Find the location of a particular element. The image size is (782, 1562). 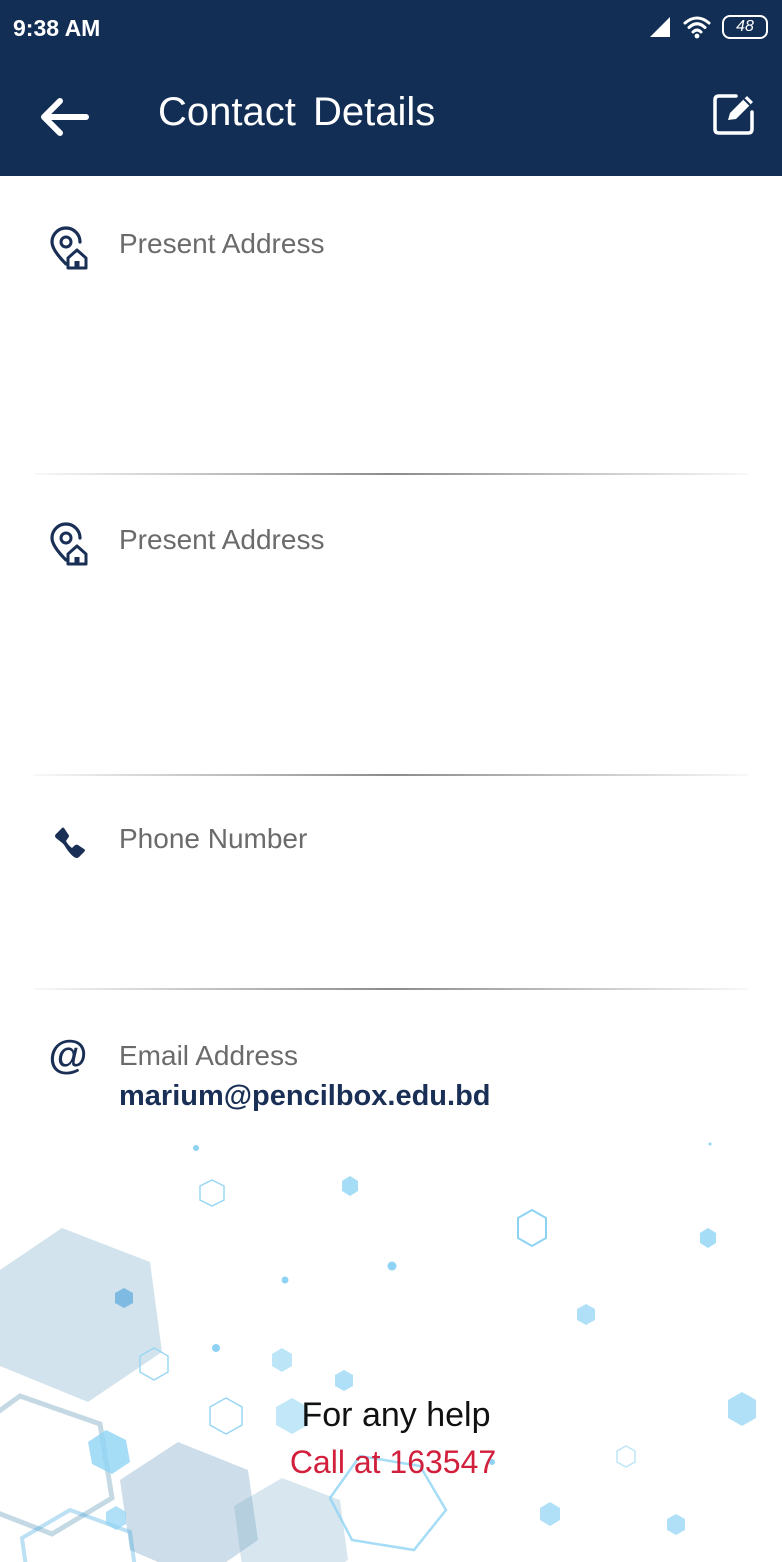

status-bar: 9:38 AM 48 is located at coordinates (391, 28).